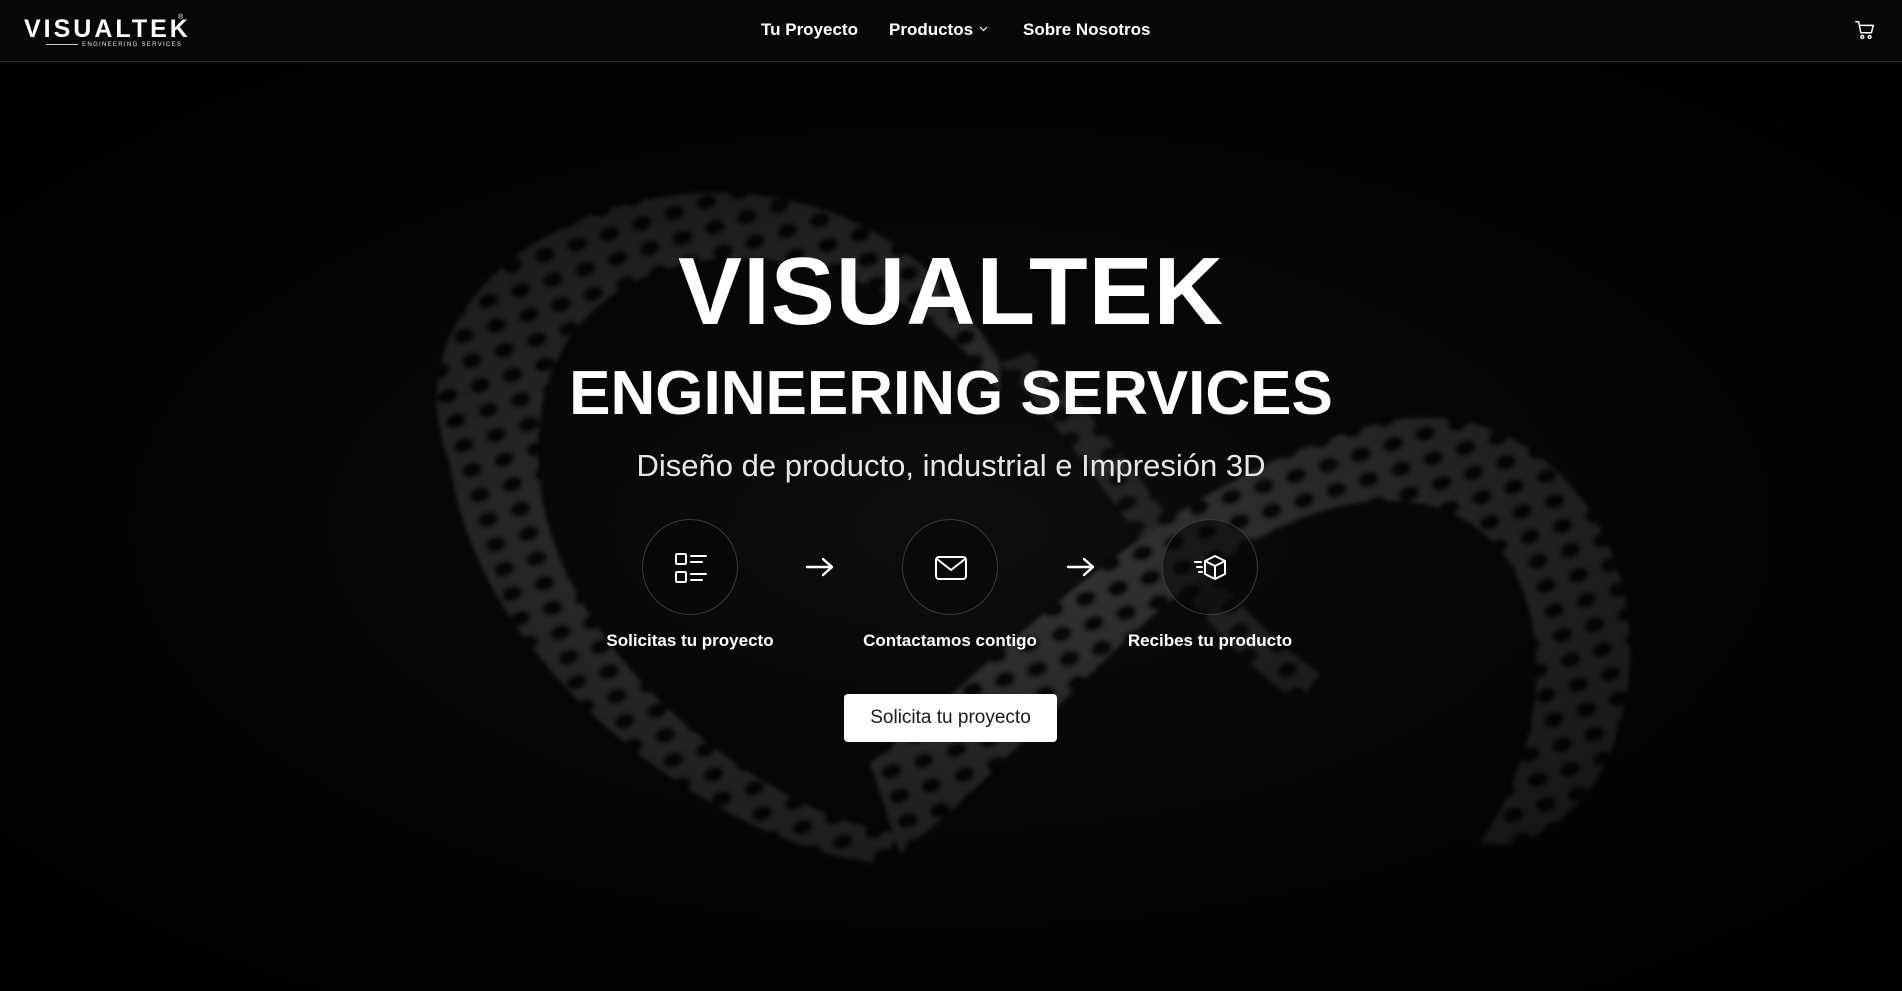 This screenshot has height=991, width=1902. I want to click on logo-wordmark: VISUALTEK, so click(107, 29).